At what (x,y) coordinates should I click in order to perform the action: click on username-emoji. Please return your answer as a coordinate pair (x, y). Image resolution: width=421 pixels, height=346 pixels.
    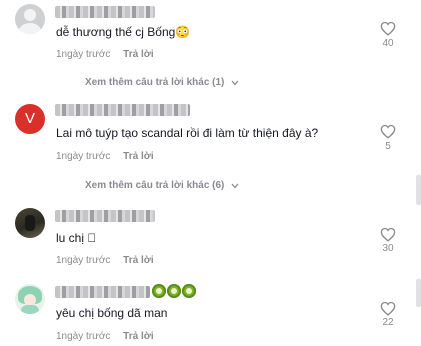
    Looking at the image, I should click on (174, 291).